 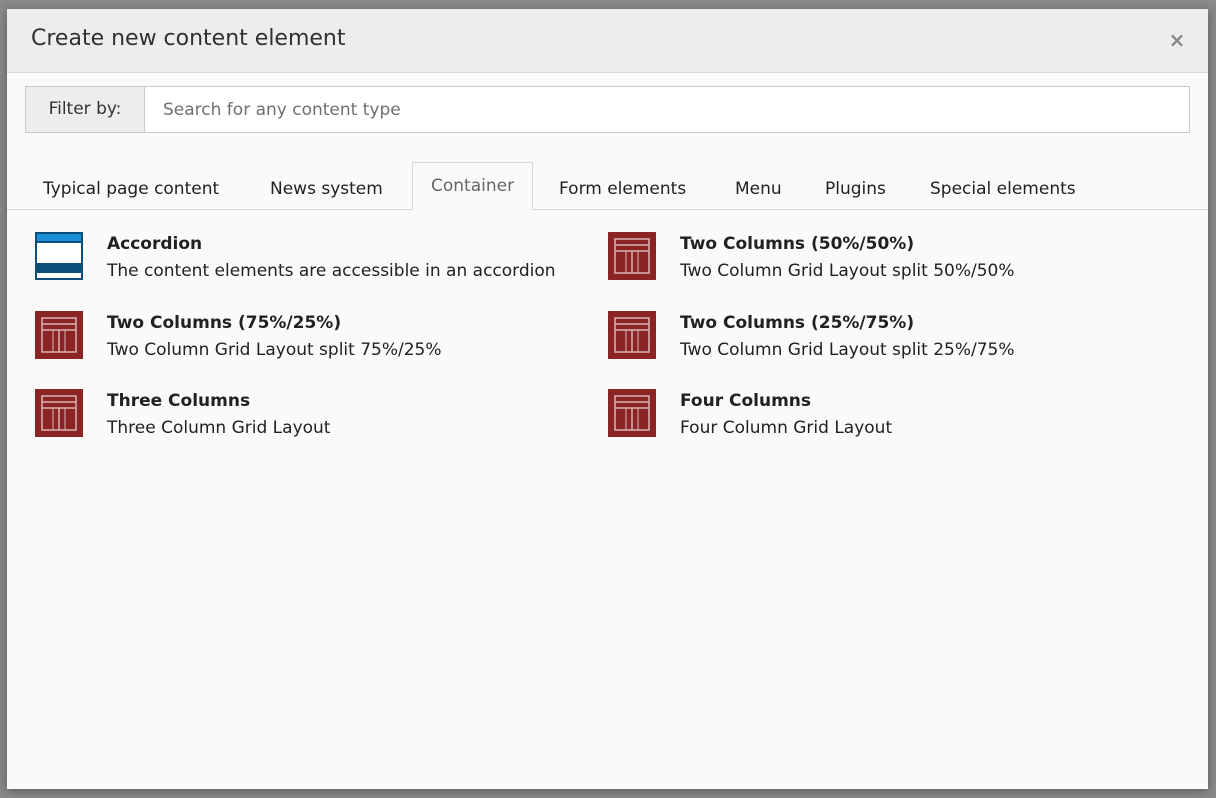 What do you see at coordinates (473, 186) in the screenshot?
I see `tab-container: Container` at bounding box center [473, 186].